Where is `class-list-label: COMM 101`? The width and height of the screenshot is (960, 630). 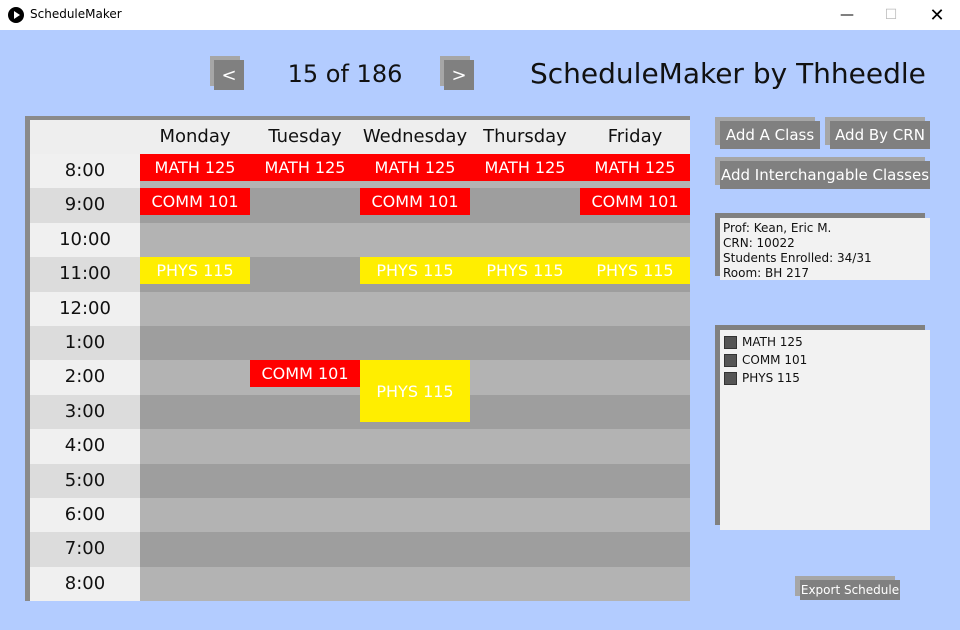
class-list-label: COMM 101 is located at coordinates (775, 360).